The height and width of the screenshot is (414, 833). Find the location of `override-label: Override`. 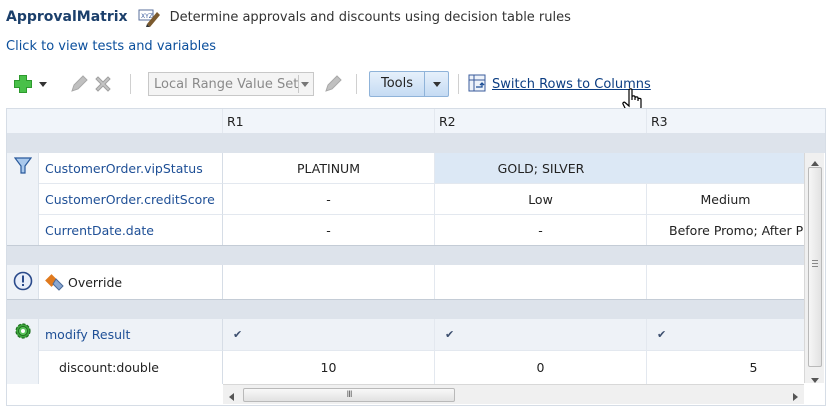

override-label: Override is located at coordinates (95, 282).